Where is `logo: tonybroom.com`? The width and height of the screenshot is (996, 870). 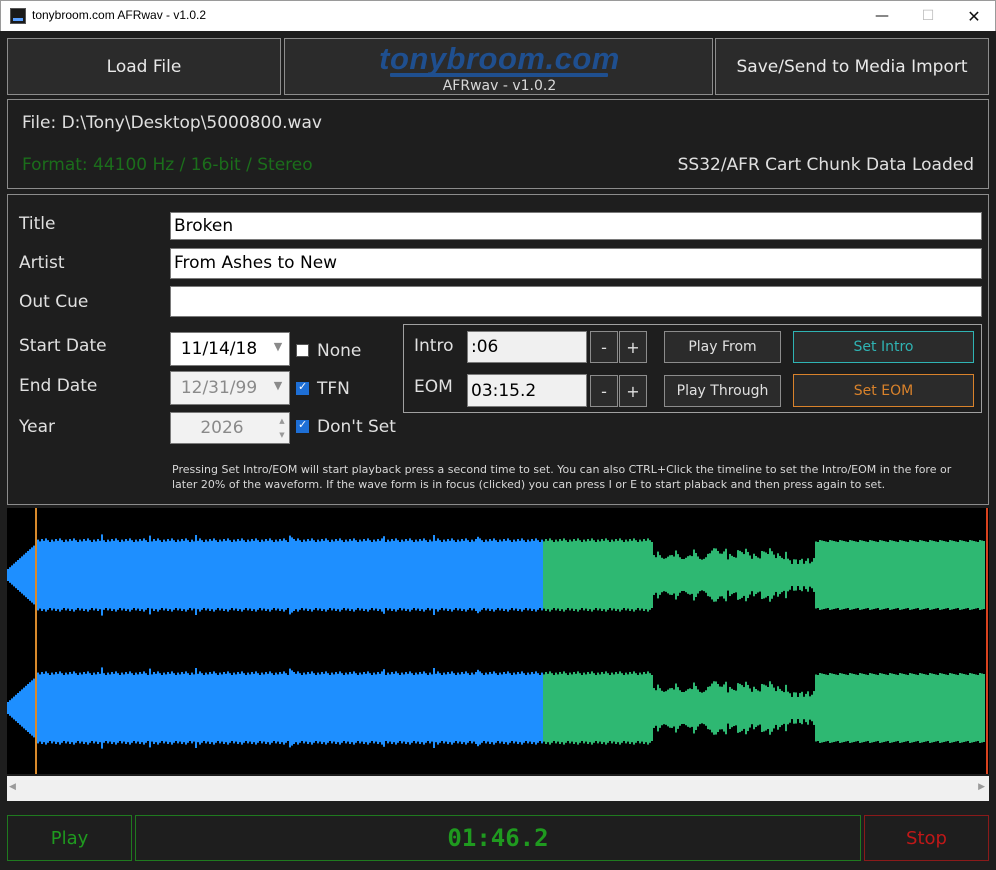
logo: tonybroom.com is located at coordinates (499, 58).